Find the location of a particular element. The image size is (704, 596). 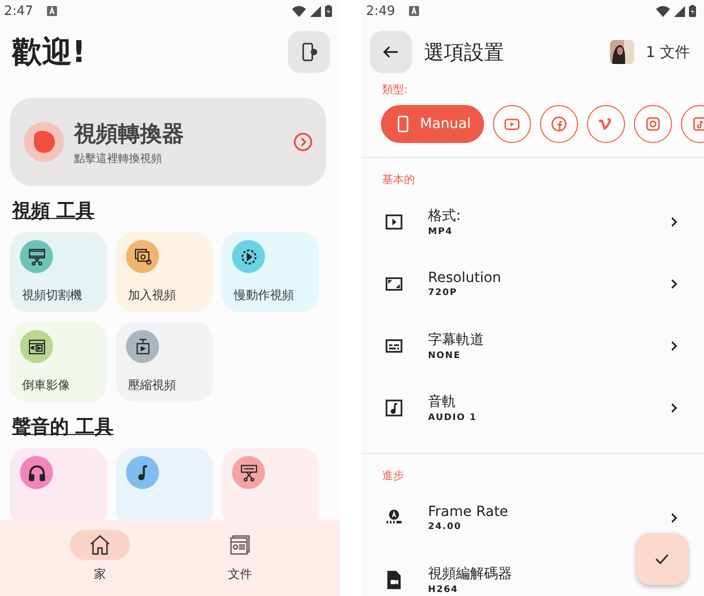

instagram-icon is located at coordinates (653, 124).